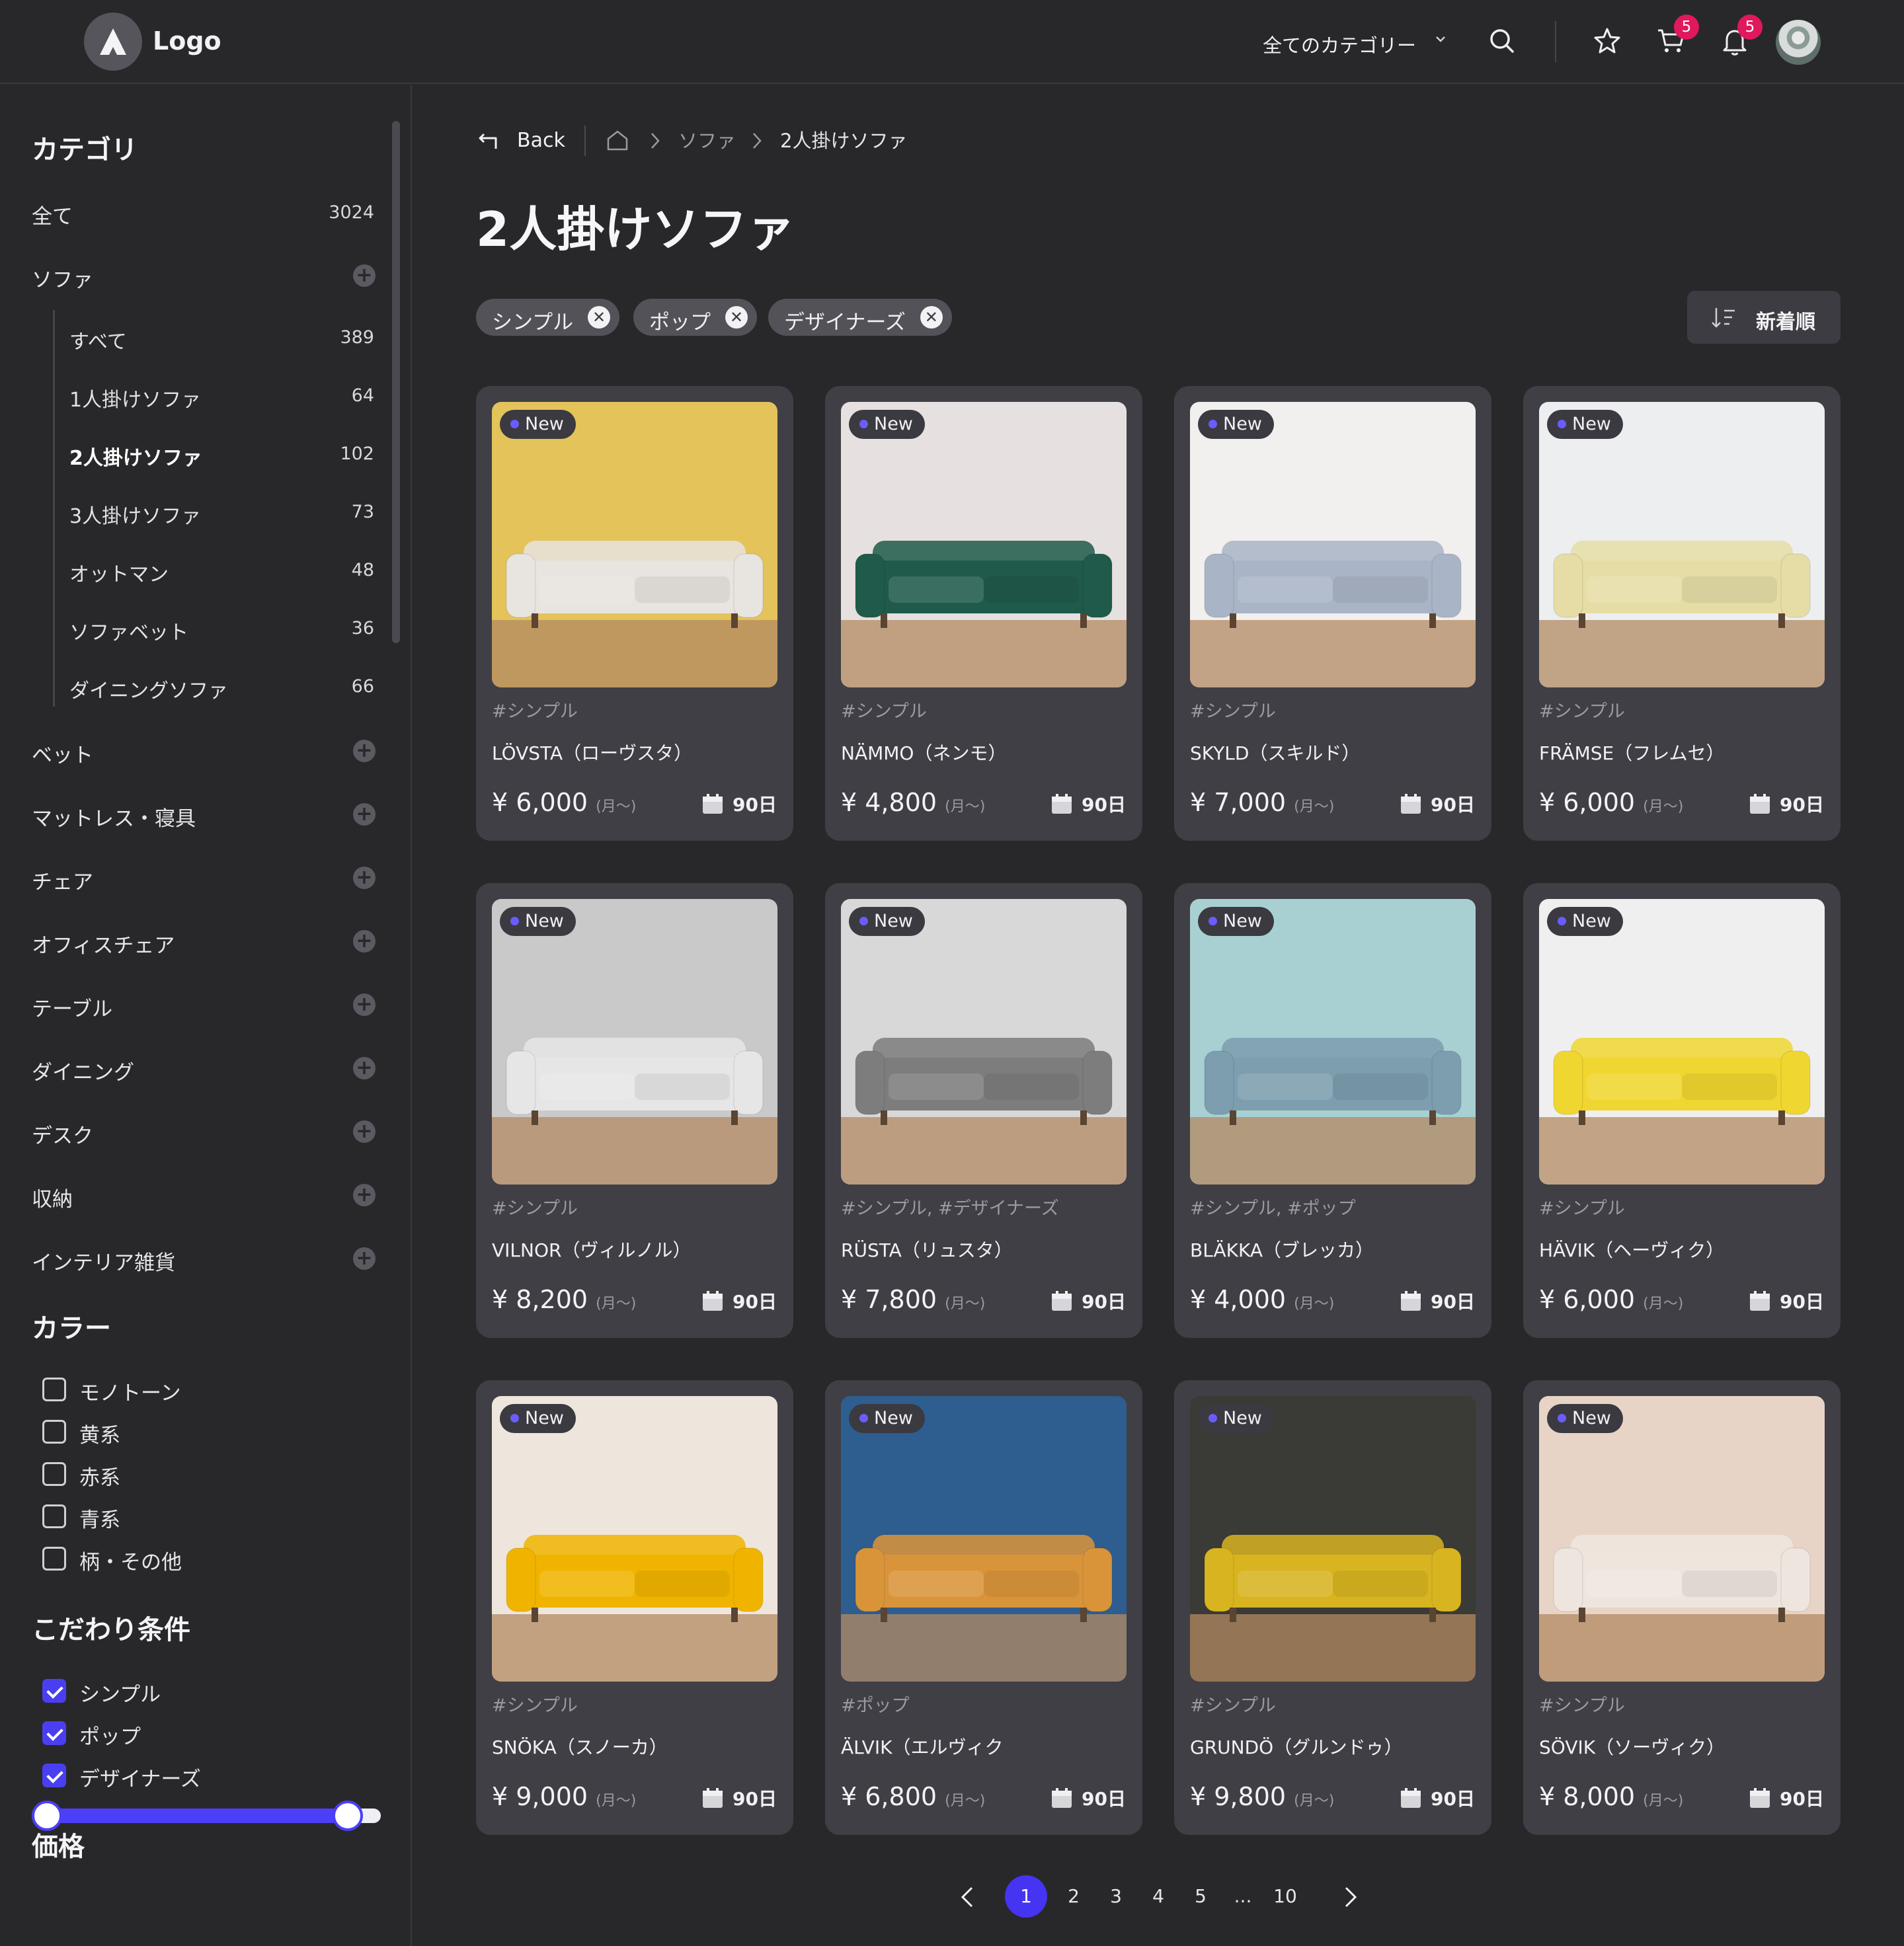 The width and height of the screenshot is (1904, 1946). What do you see at coordinates (224, 512) in the screenshot?
I see `subcategory-item: 3人掛けソファ 73` at bounding box center [224, 512].